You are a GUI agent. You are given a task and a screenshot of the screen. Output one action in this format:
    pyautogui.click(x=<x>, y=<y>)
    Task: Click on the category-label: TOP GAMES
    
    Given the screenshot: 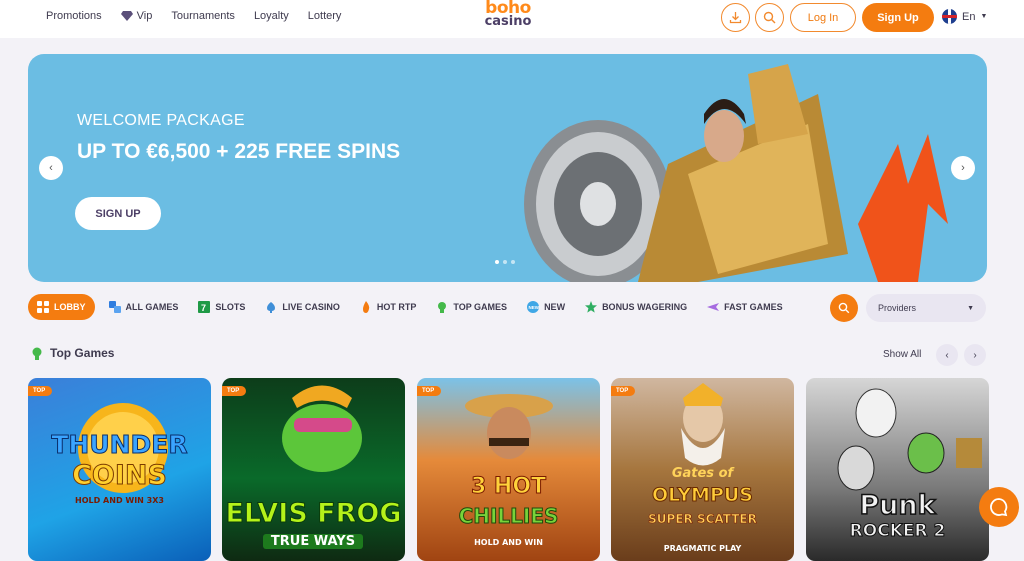 What is the action you would take?
    pyautogui.click(x=480, y=307)
    